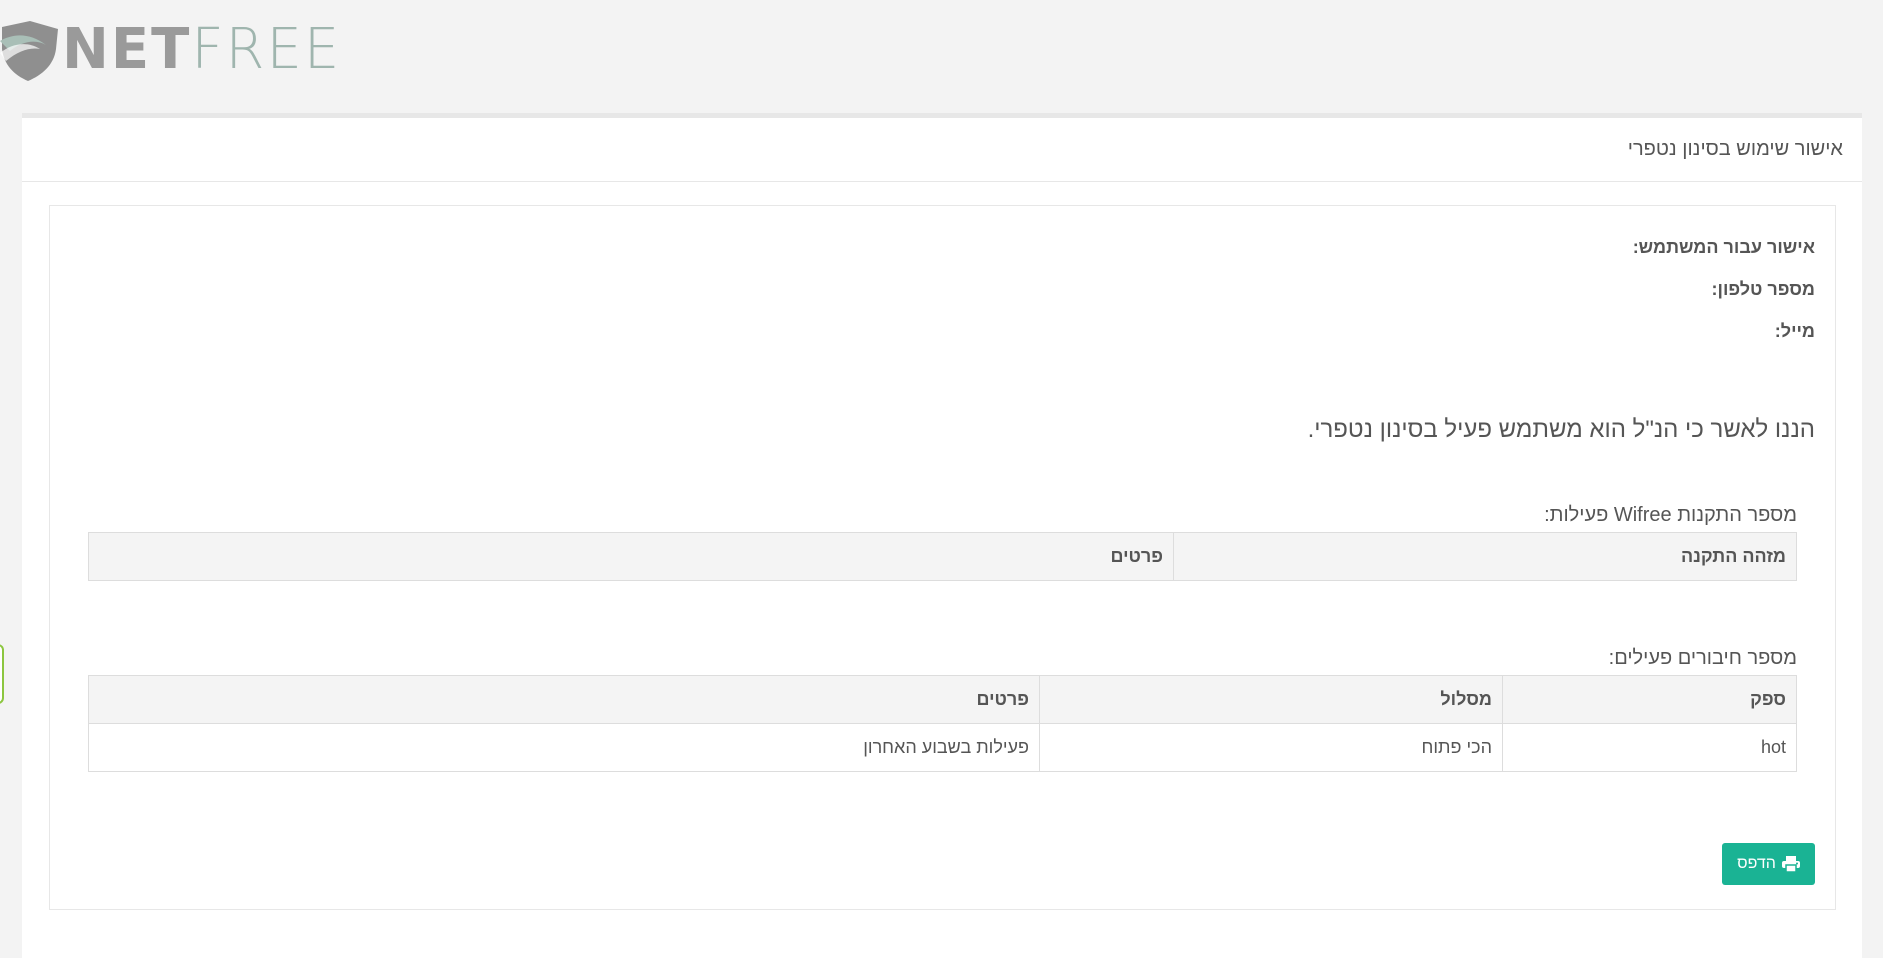 This screenshot has height=958, width=1883. I want to click on column-header-provider: ספק, so click(1649, 699).